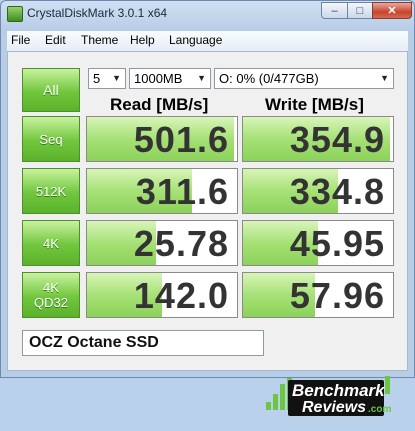 The height and width of the screenshot is (431, 415). What do you see at coordinates (334, 10) in the screenshot?
I see `minimize-button: –` at bounding box center [334, 10].